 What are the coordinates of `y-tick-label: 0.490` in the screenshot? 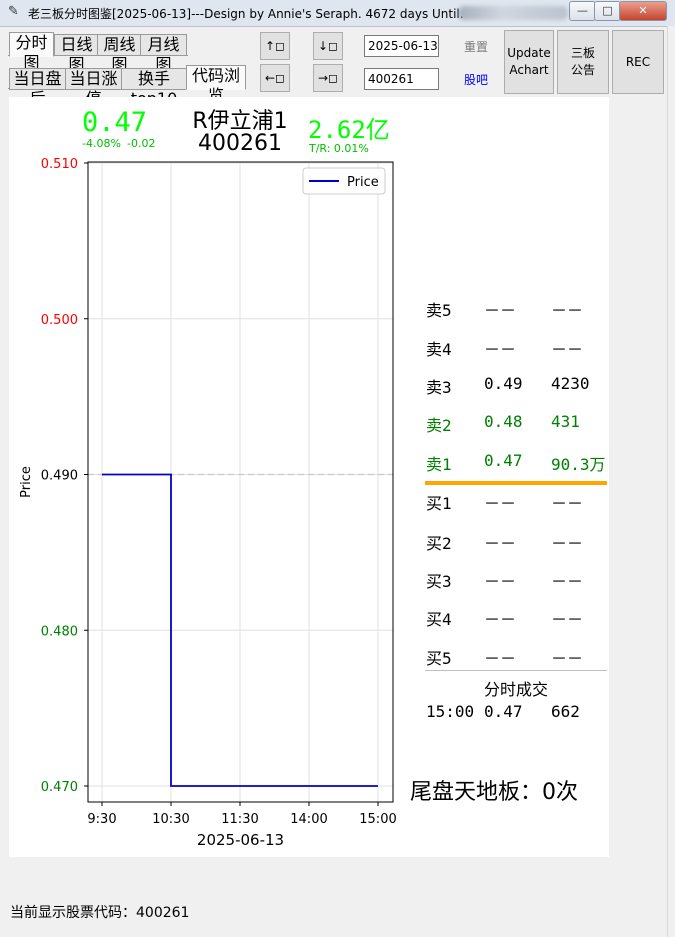 It's located at (59, 476).